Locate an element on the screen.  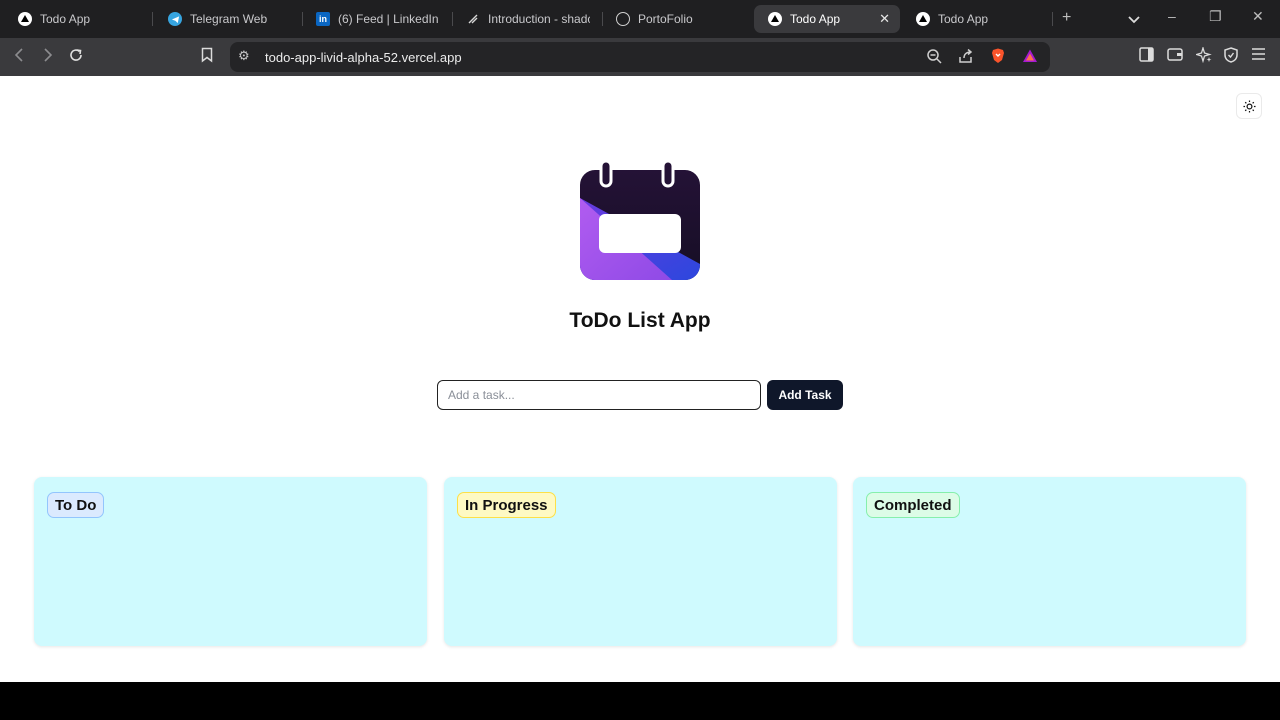
tab-search-icon is located at coordinates (1134, 19).